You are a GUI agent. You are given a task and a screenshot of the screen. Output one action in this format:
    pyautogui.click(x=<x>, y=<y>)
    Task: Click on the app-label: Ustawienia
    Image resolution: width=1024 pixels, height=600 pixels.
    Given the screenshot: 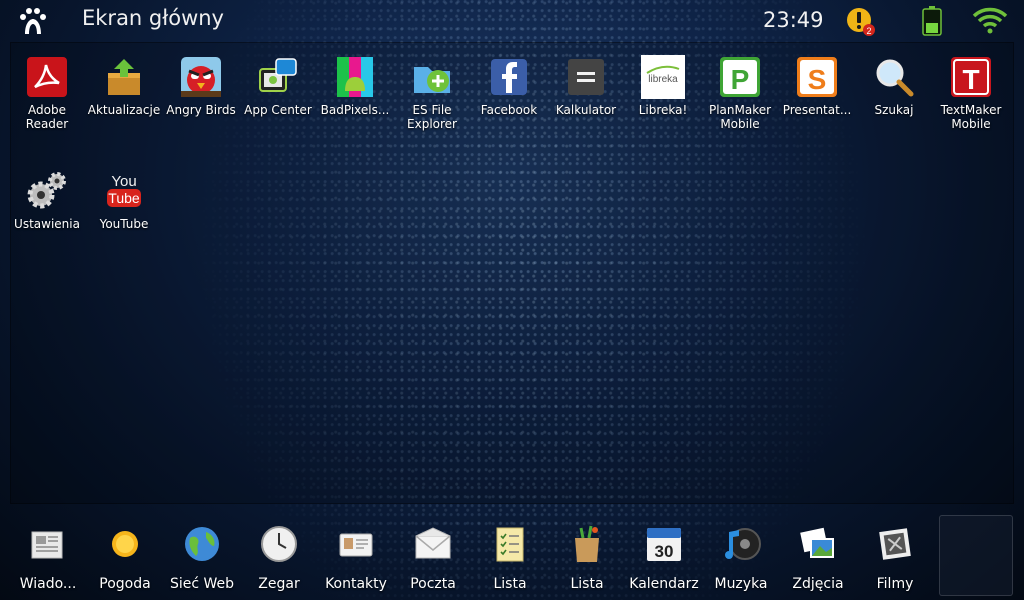 What is the action you would take?
    pyautogui.click(x=47, y=224)
    